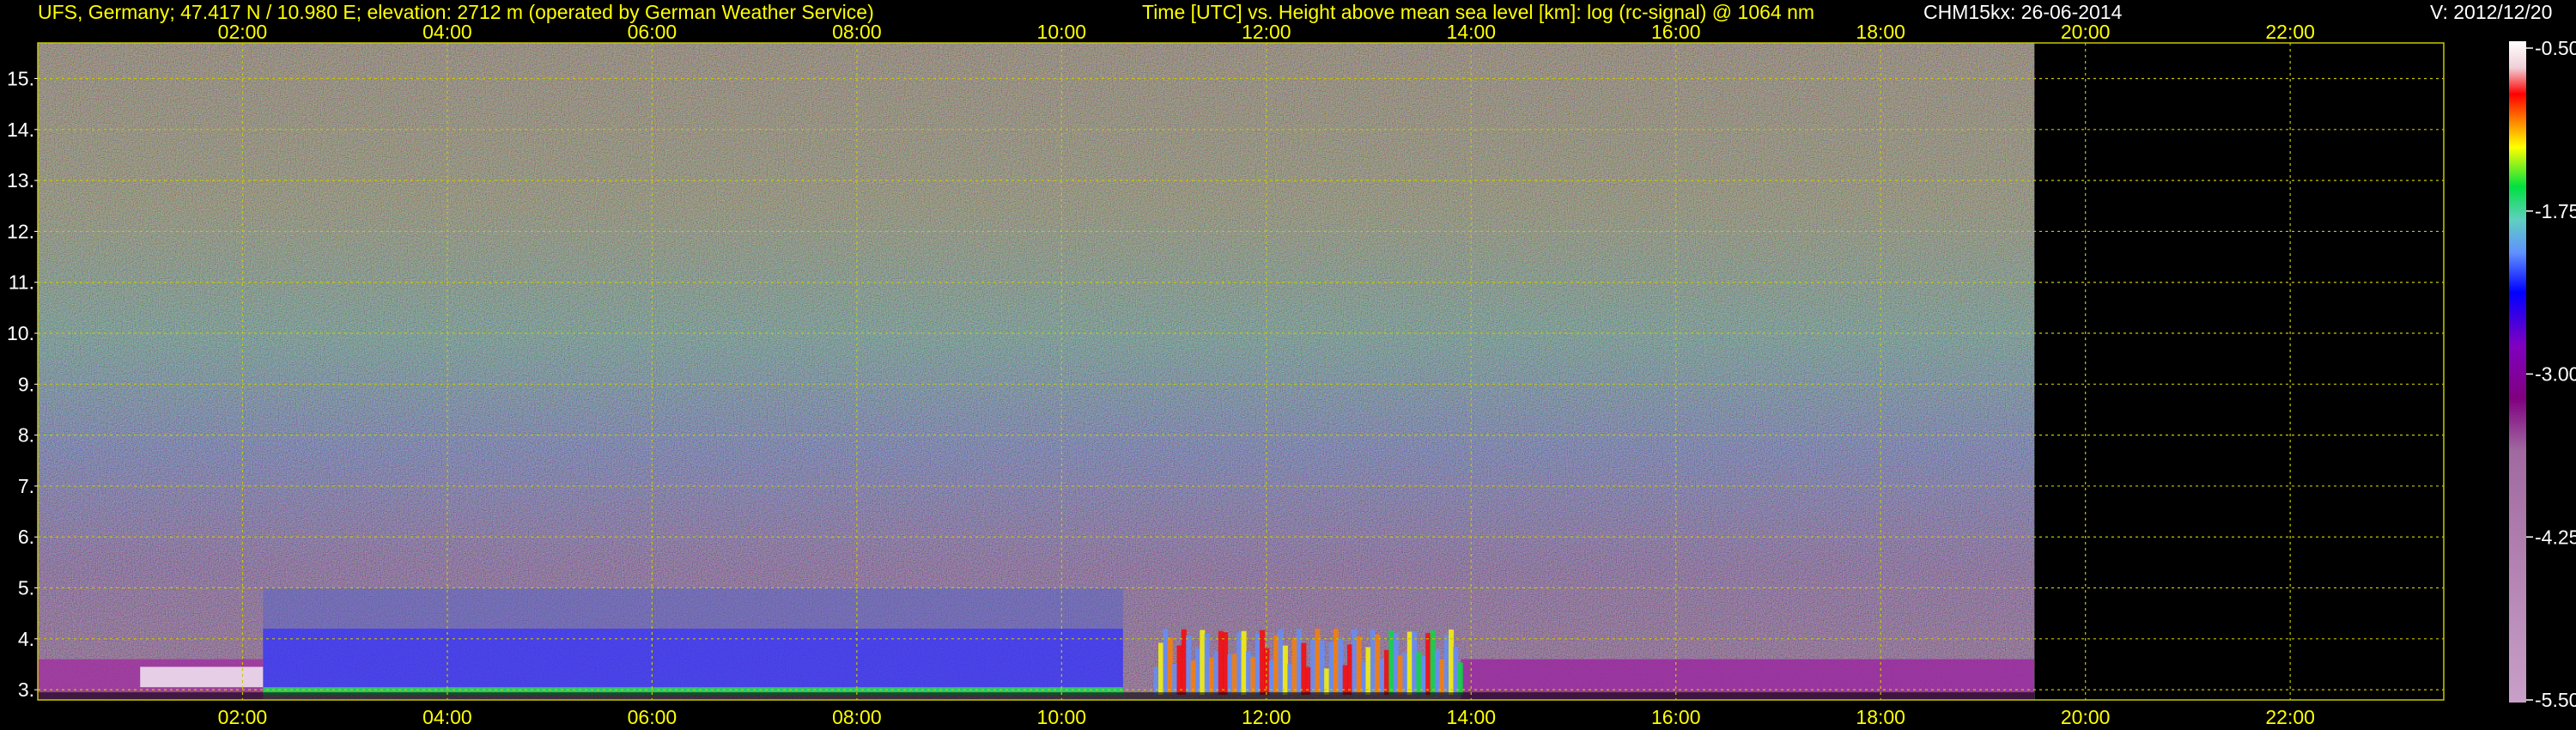 The image size is (2576, 730). Describe the element at coordinates (652, 32) in the screenshot. I see `x-tick-label-top: 06:00` at that location.